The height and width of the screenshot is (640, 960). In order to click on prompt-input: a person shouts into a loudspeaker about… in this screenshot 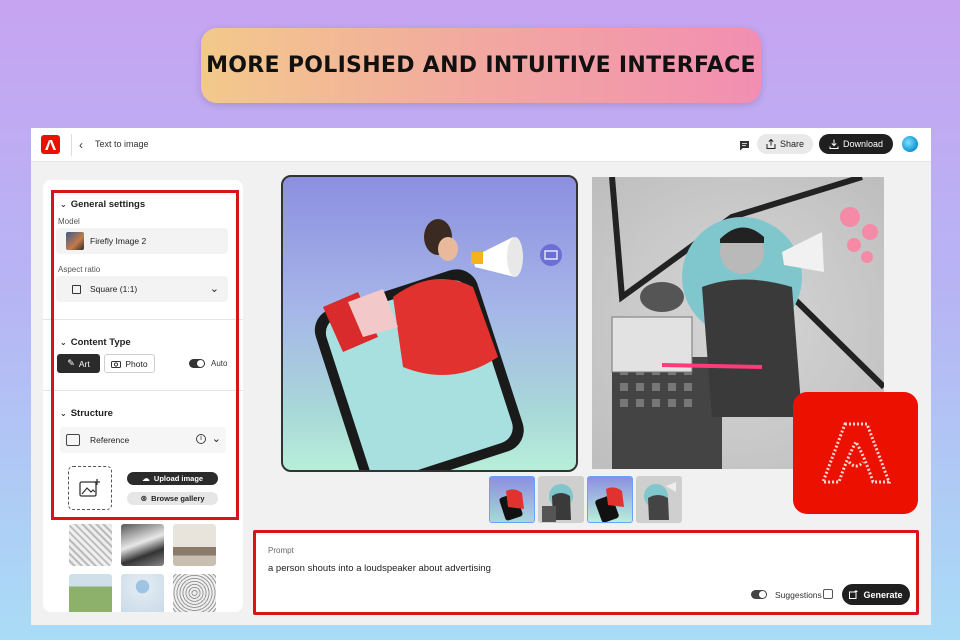, I will do `click(548, 568)`.